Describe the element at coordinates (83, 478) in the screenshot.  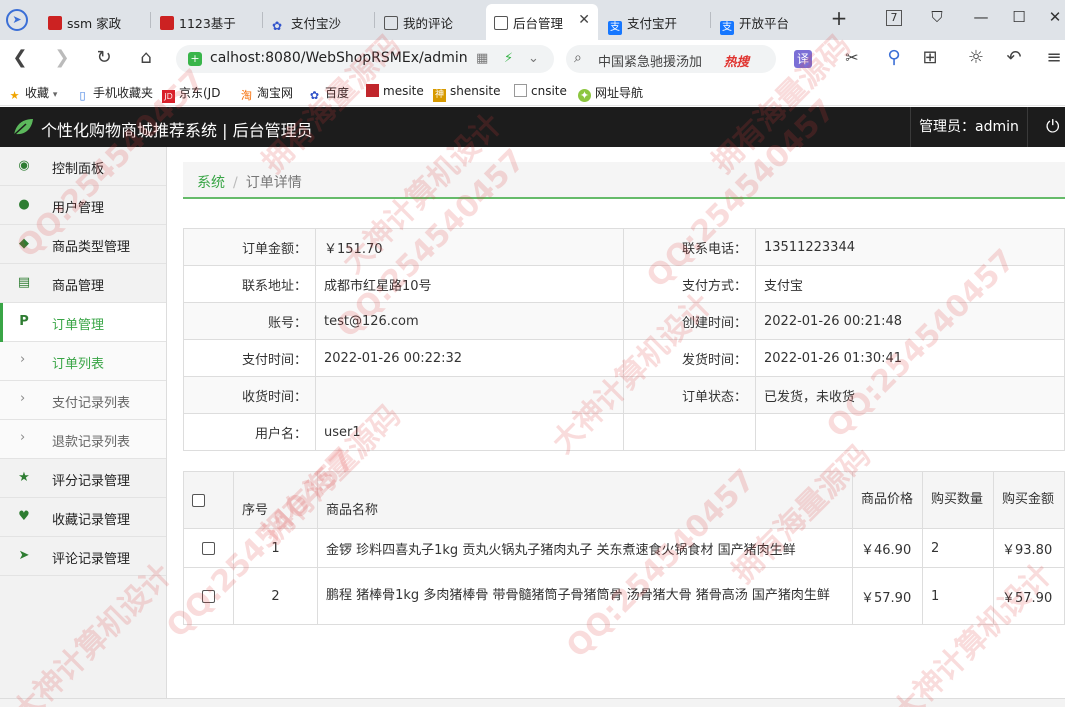
I see `sidebar-item-ratings: ★ 评分记录管理` at that location.